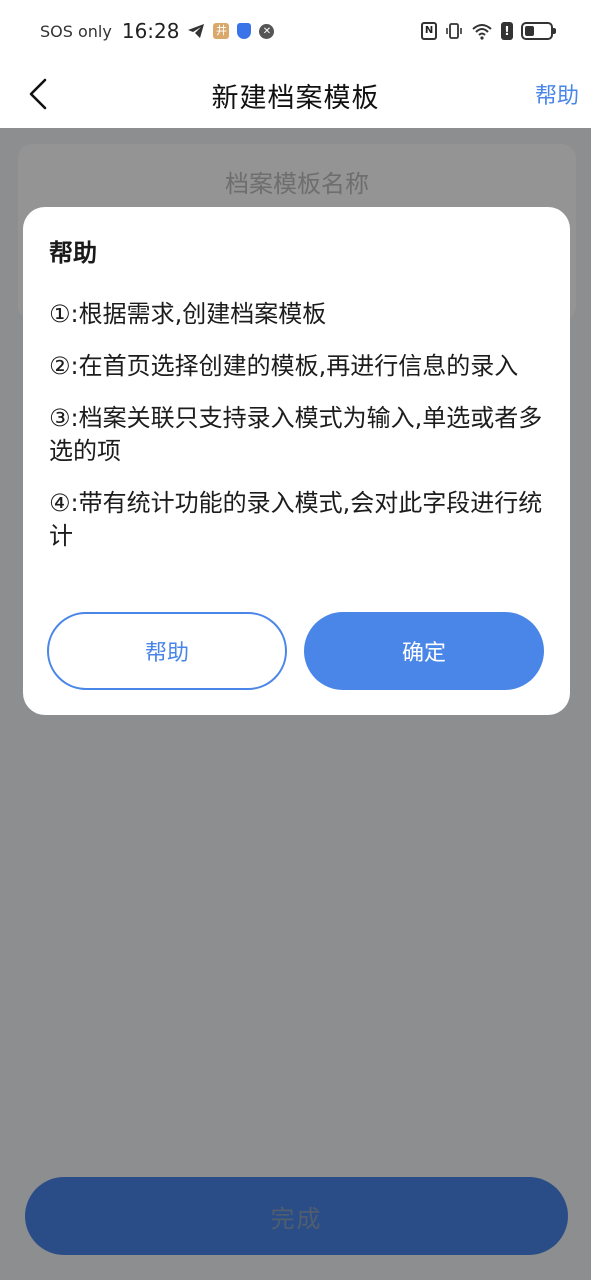  Describe the element at coordinates (295, 651) in the screenshot. I see `dialog-buttons: 帮助 确定` at that location.